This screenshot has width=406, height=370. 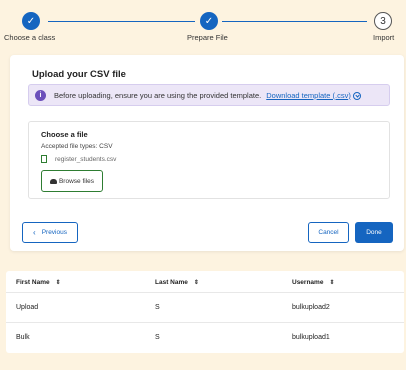 What do you see at coordinates (311, 337) in the screenshot?
I see `cell-username: bulkupload1` at bounding box center [311, 337].